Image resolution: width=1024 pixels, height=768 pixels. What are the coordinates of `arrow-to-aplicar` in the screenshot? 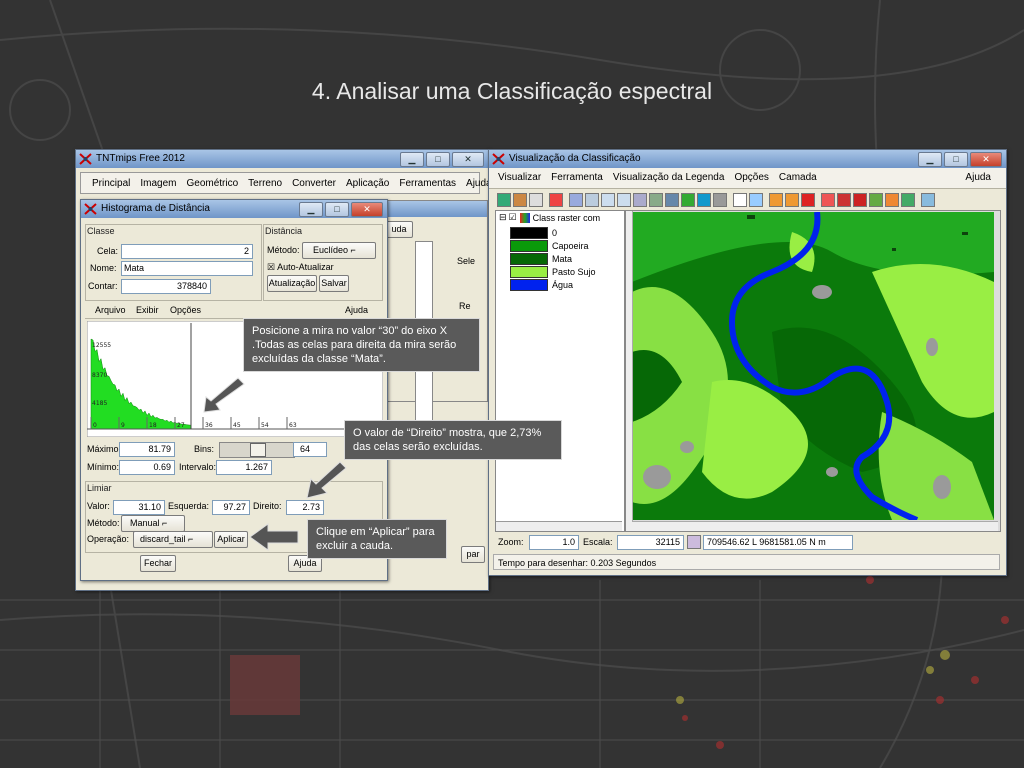 It's located at (274, 537).